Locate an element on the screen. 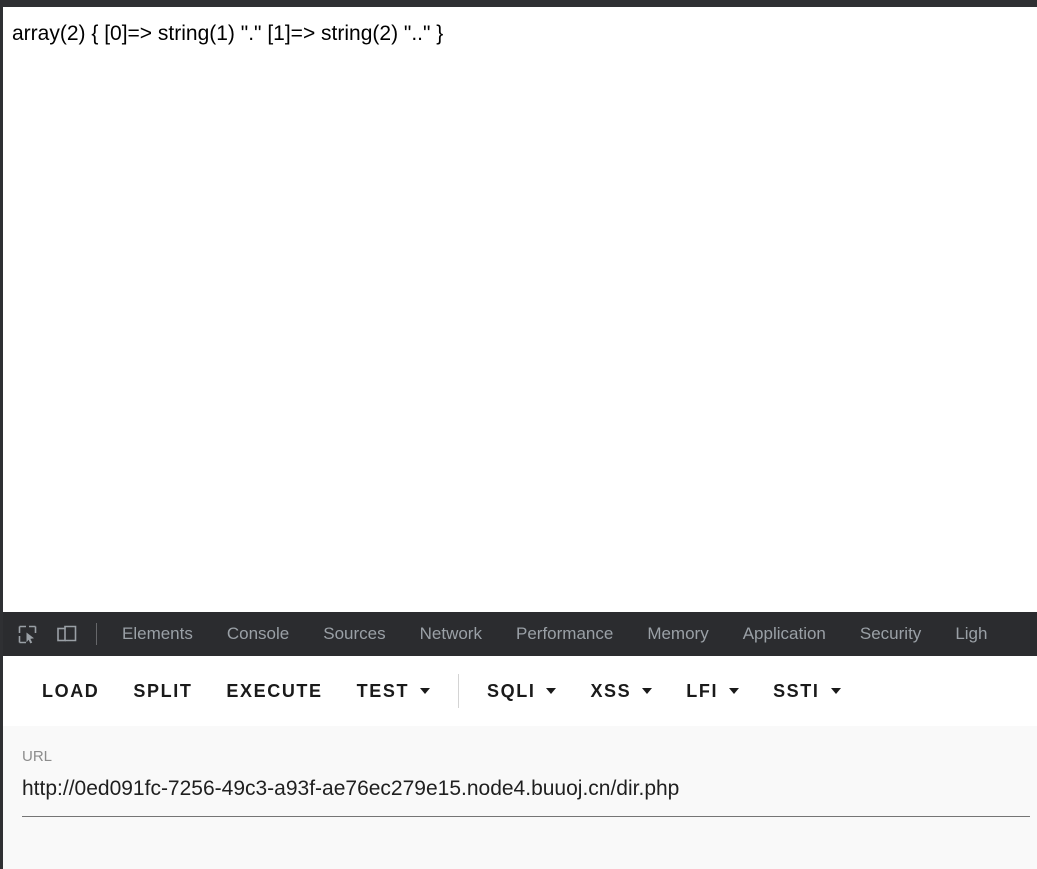  toolbar-divider is located at coordinates (459, 691).